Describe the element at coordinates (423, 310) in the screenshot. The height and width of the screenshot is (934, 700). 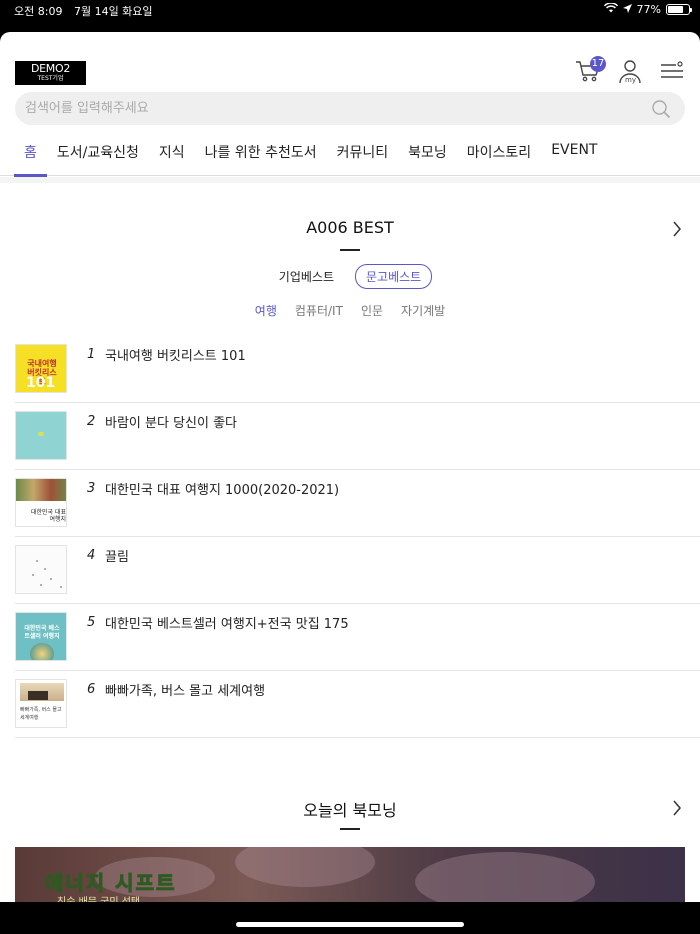
I see `category-tab: 자기계발` at that location.